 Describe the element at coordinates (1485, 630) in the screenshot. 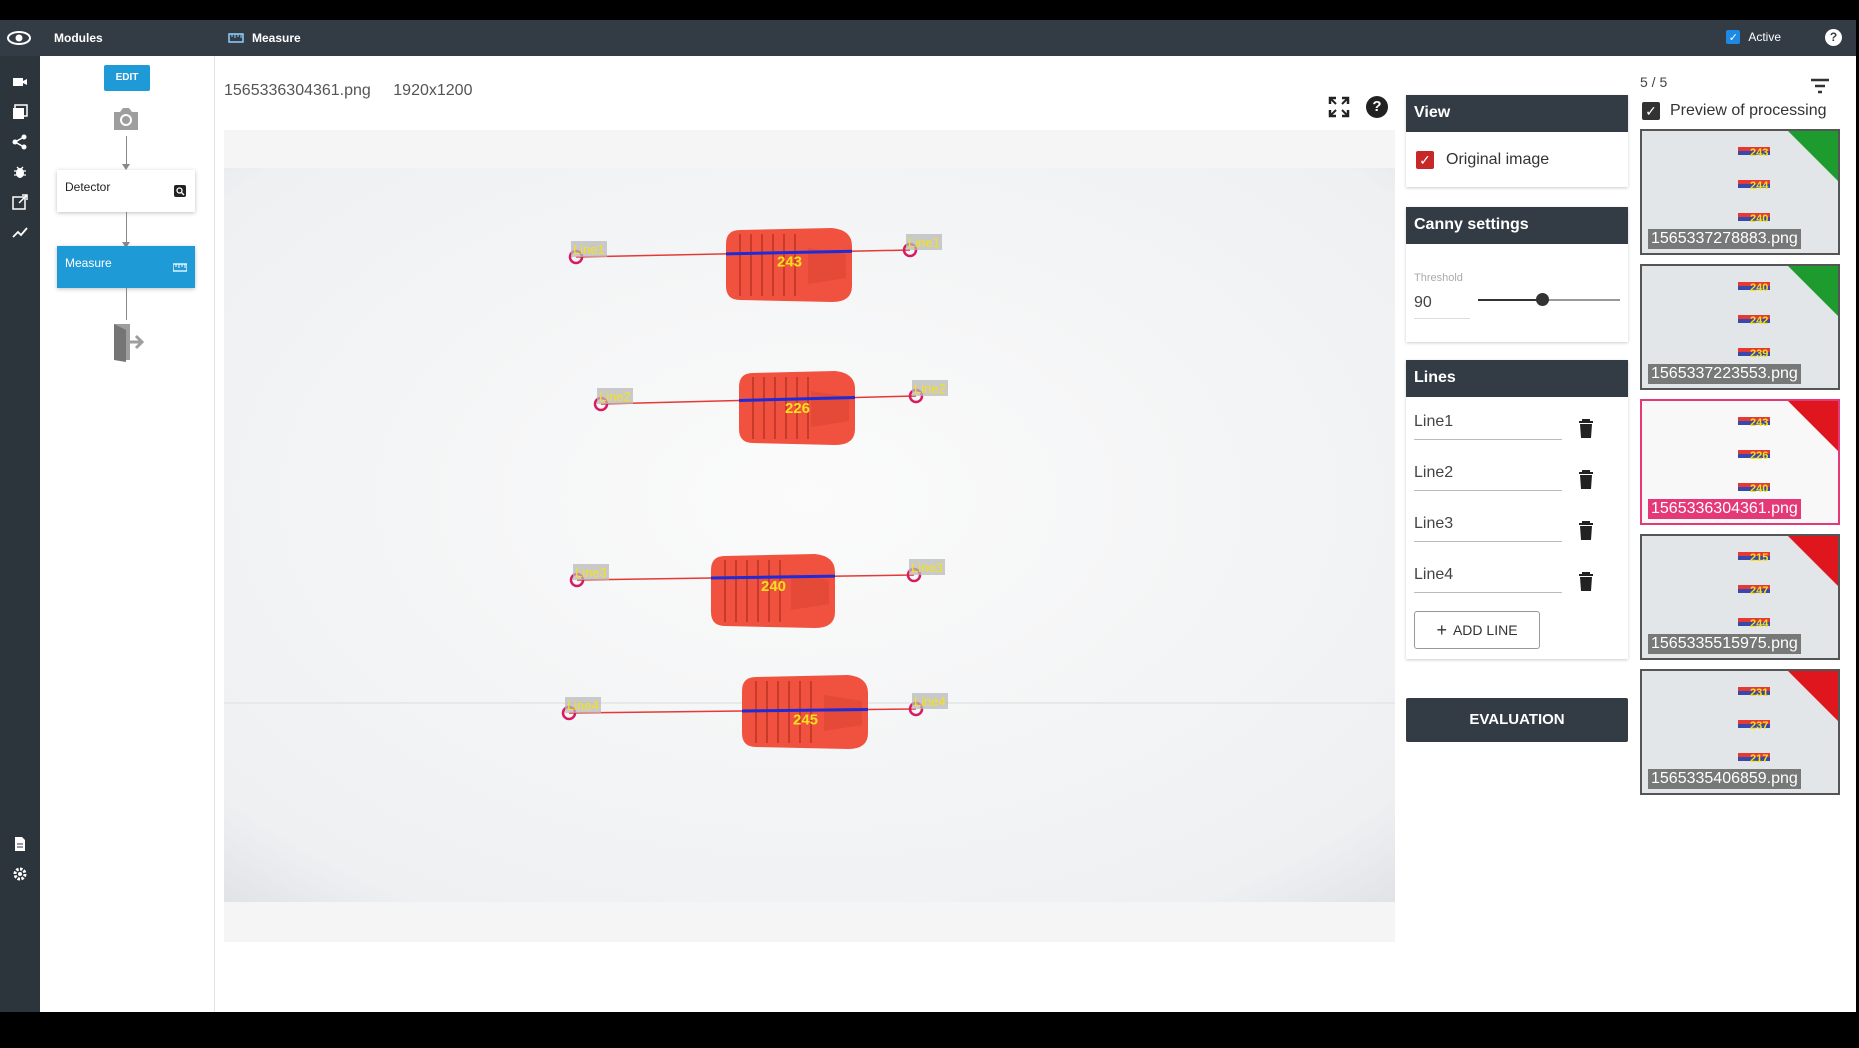

I see `add-line-label: ADD LINE` at that location.